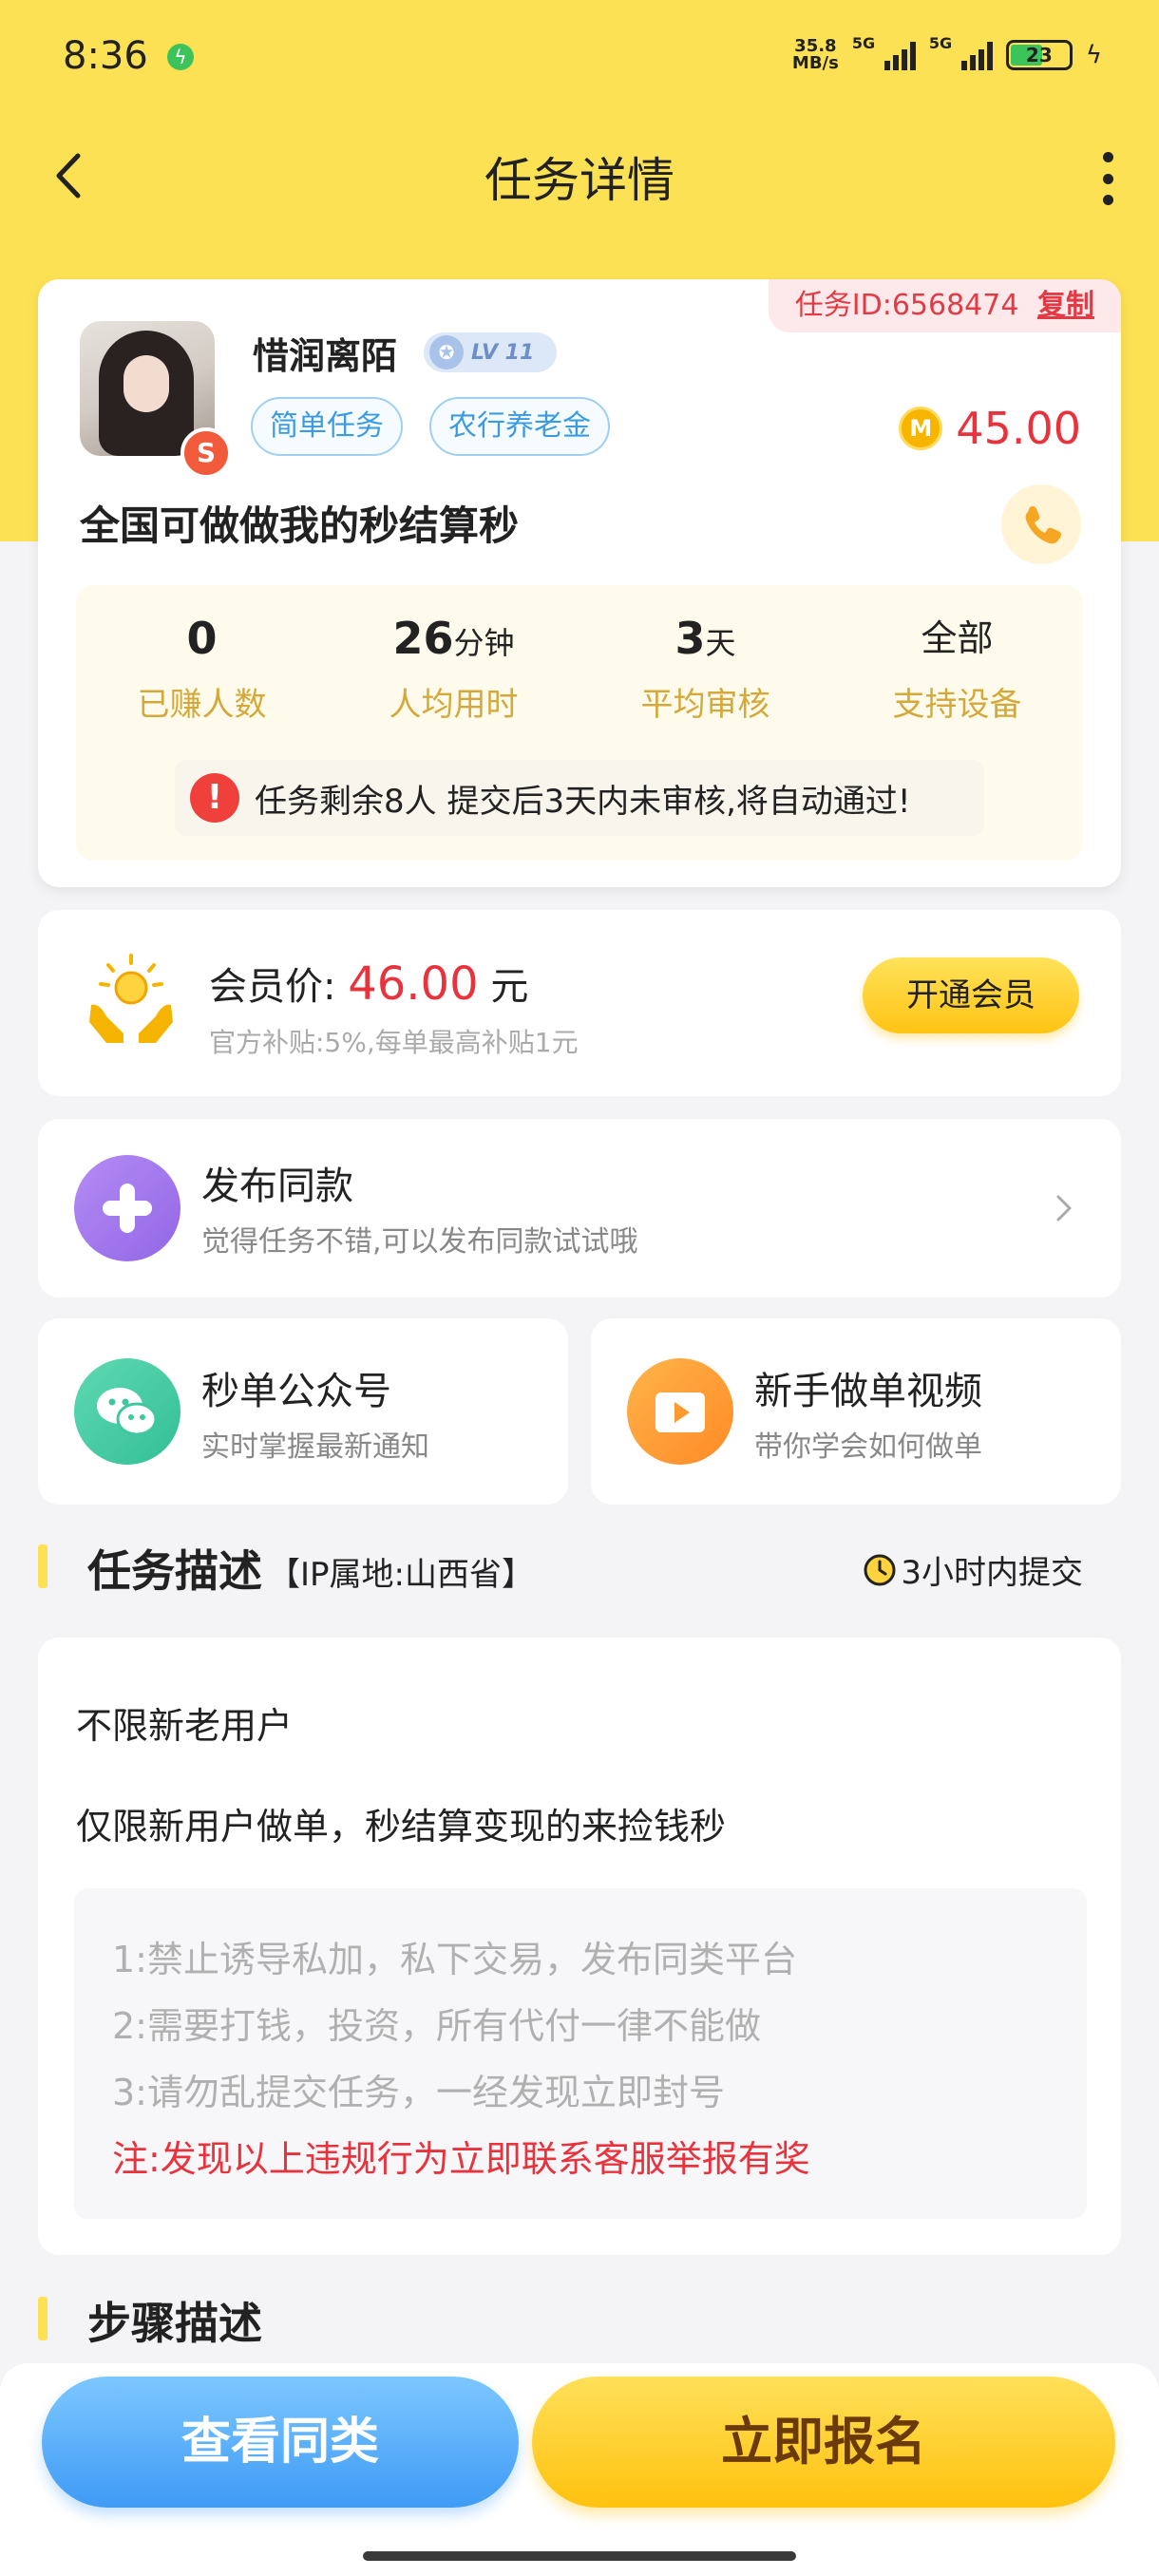  I want to click on call-button, so click(1041, 524).